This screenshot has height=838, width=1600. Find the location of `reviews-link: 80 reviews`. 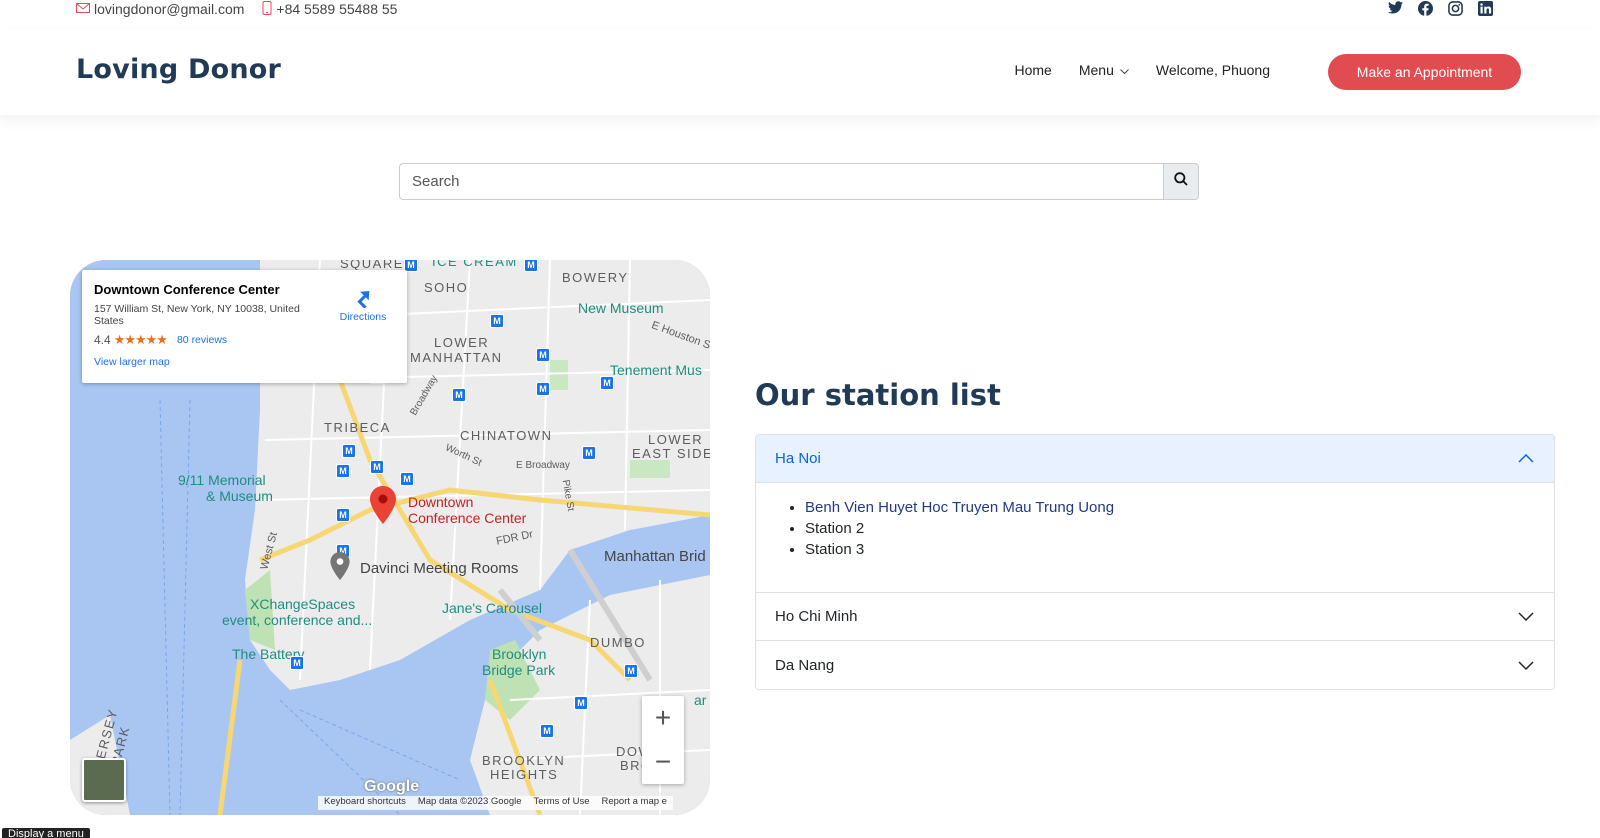

reviews-link: 80 reviews is located at coordinates (202, 340).